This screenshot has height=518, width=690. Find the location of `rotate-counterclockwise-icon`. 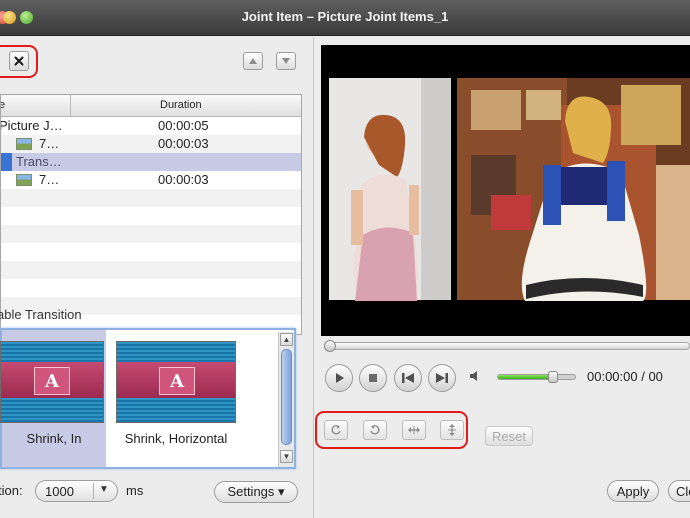

rotate-counterclockwise-icon is located at coordinates (375, 430).